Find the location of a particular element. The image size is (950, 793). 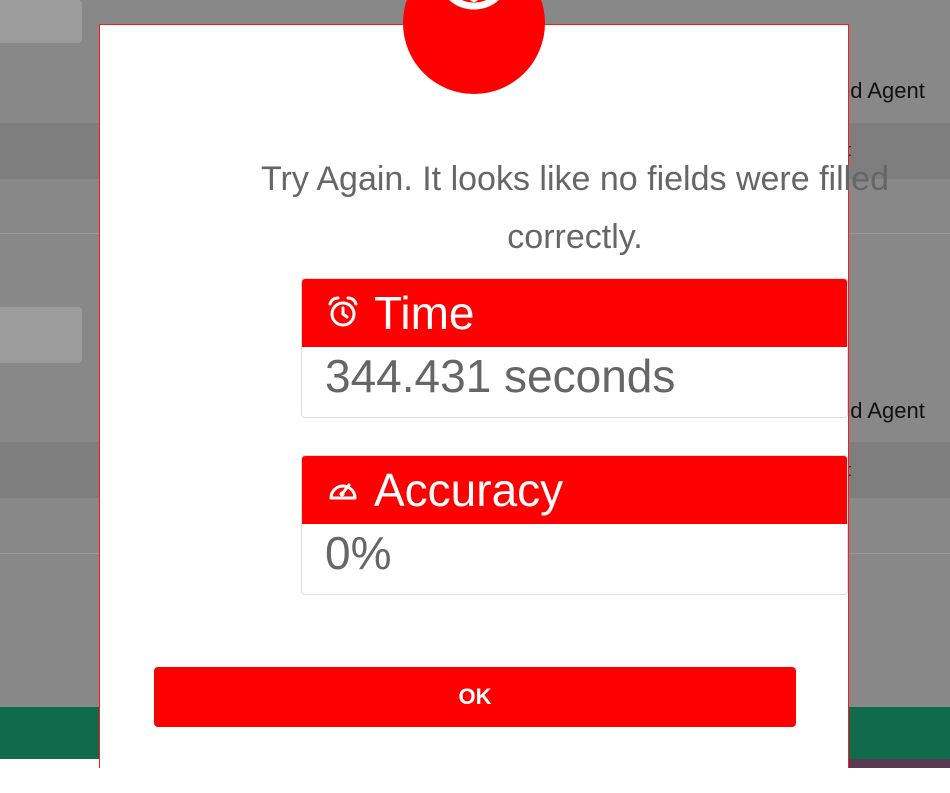

background-bottom is located at coordinates (475, 780).